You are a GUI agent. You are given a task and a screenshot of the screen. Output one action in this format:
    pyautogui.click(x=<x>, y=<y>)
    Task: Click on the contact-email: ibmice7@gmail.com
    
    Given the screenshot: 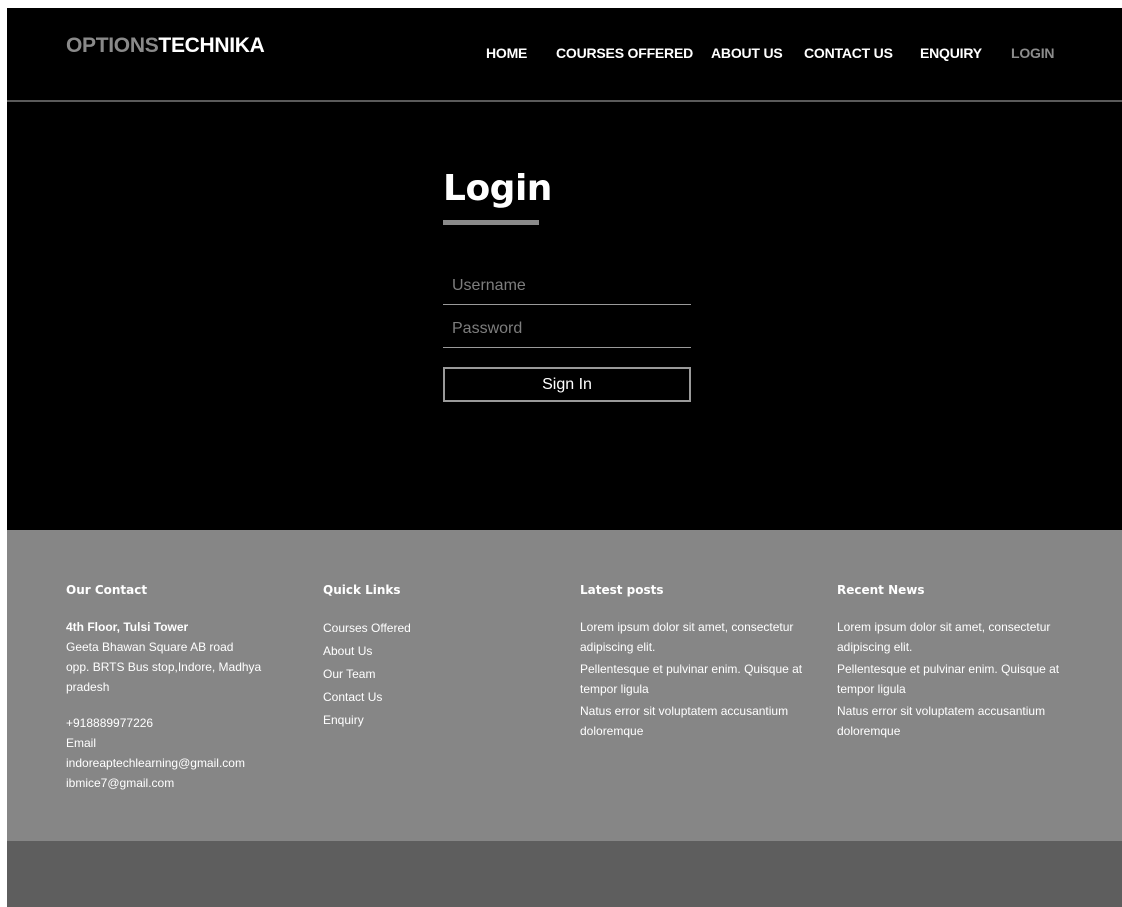 What is the action you would take?
    pyautogui.click(x=186, y=783)
    